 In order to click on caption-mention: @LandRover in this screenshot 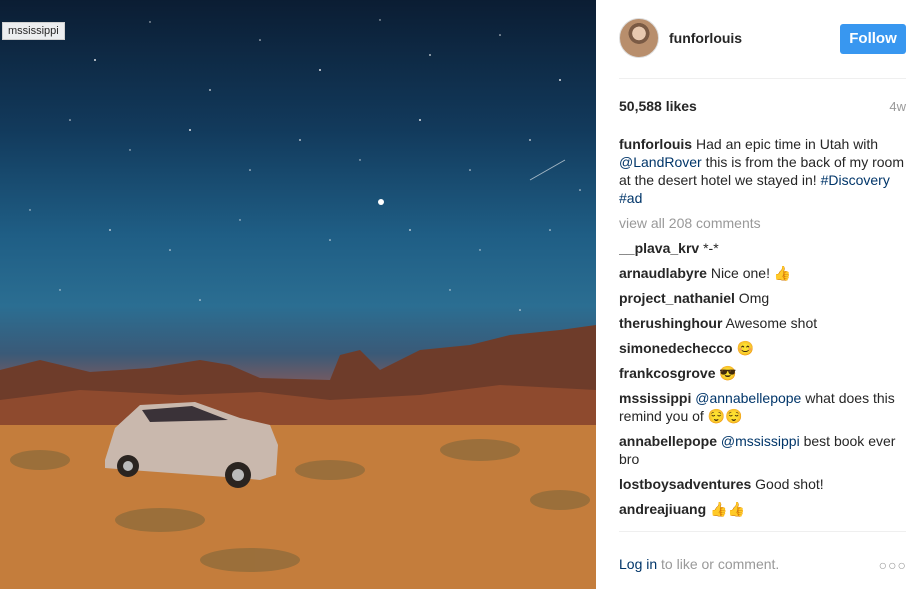, I will do `click(660, 162)`.